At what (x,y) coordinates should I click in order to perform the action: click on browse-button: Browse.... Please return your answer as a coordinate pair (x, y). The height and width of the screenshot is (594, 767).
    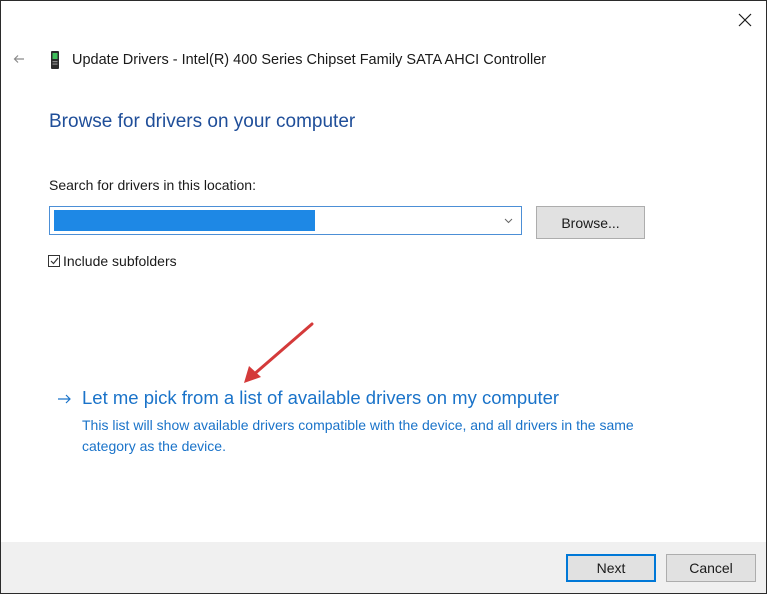
    Looking at the image, I should click on (590, 222).